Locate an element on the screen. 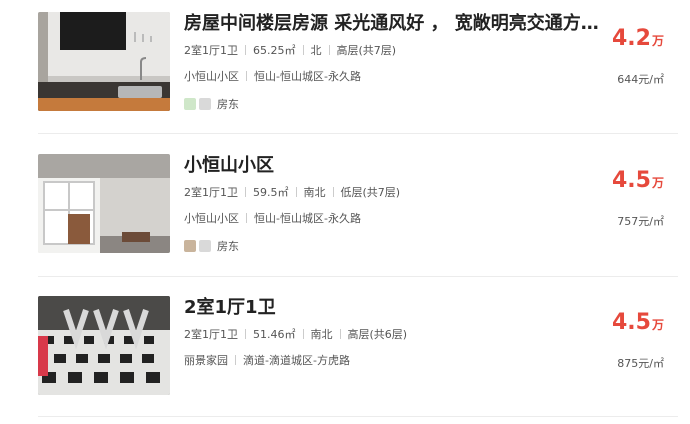 This screenshot has height=424, width=690. community-link: 丽景家园 is located at coordinates (206, 360).